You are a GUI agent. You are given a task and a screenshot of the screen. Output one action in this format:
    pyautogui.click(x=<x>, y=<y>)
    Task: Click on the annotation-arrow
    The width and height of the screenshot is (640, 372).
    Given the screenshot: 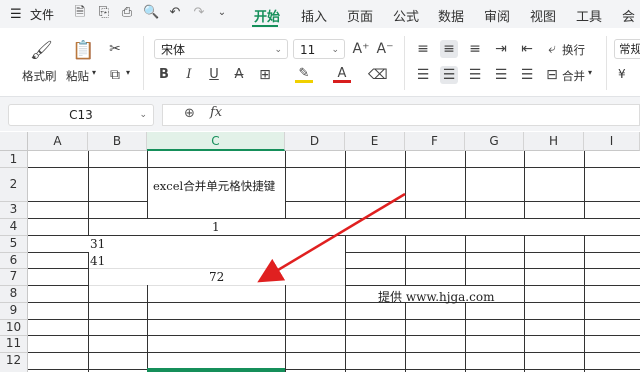 What is the action you would take?
    pyautogui.click(x=331, y=237)
    